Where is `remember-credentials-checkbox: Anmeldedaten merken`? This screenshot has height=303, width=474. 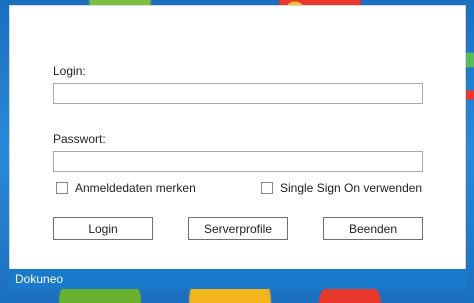
remember-credentials-checkbox: Anmeldedaten merken is located at coordinates (126, 188).